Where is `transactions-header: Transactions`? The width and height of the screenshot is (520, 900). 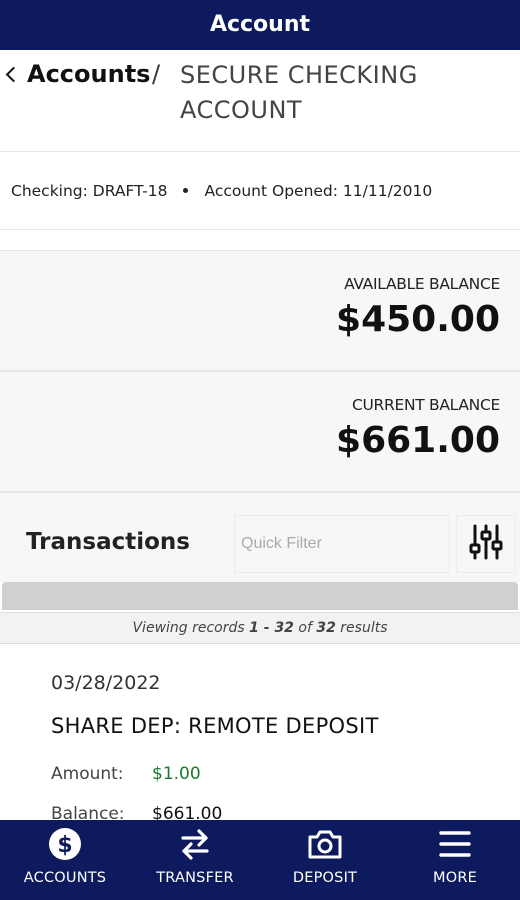
transactions-header: Transactions is located at coordinates (260, 537).